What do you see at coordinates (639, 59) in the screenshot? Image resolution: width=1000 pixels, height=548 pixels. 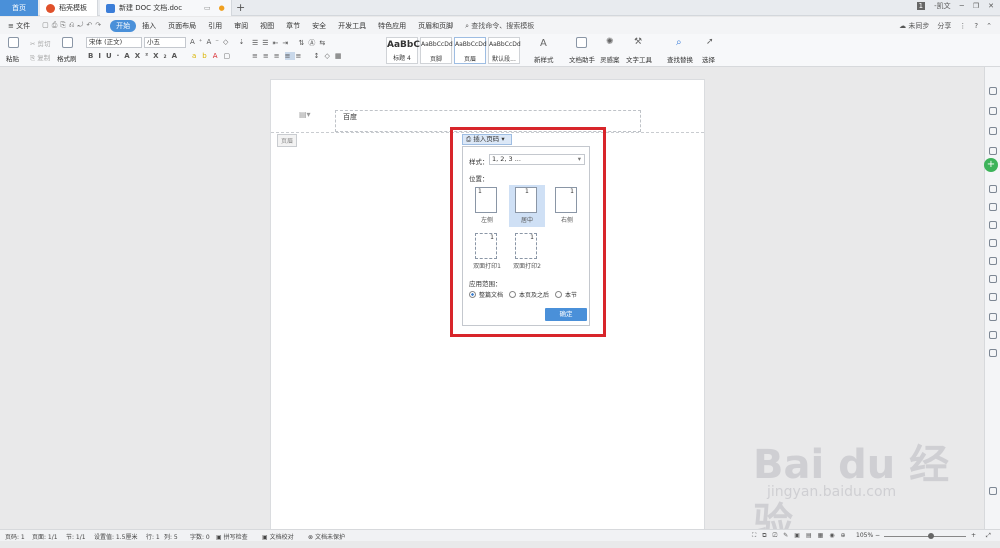 I see `text-tools-button: 文字工具` at bounding box center [639, 59].